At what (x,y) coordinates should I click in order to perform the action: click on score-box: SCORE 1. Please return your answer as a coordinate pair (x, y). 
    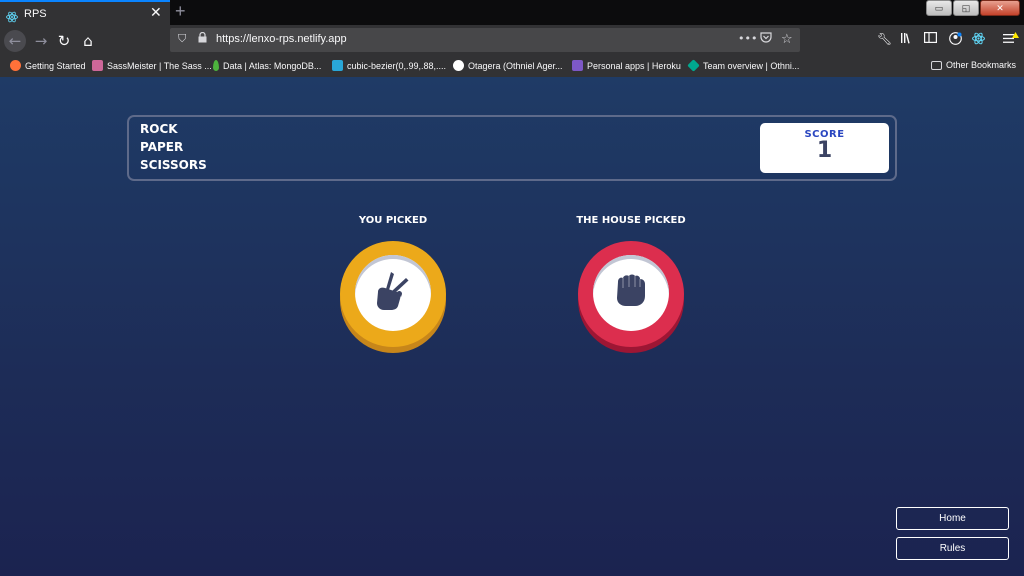
    Looking at the image, I should click on (824, 148).